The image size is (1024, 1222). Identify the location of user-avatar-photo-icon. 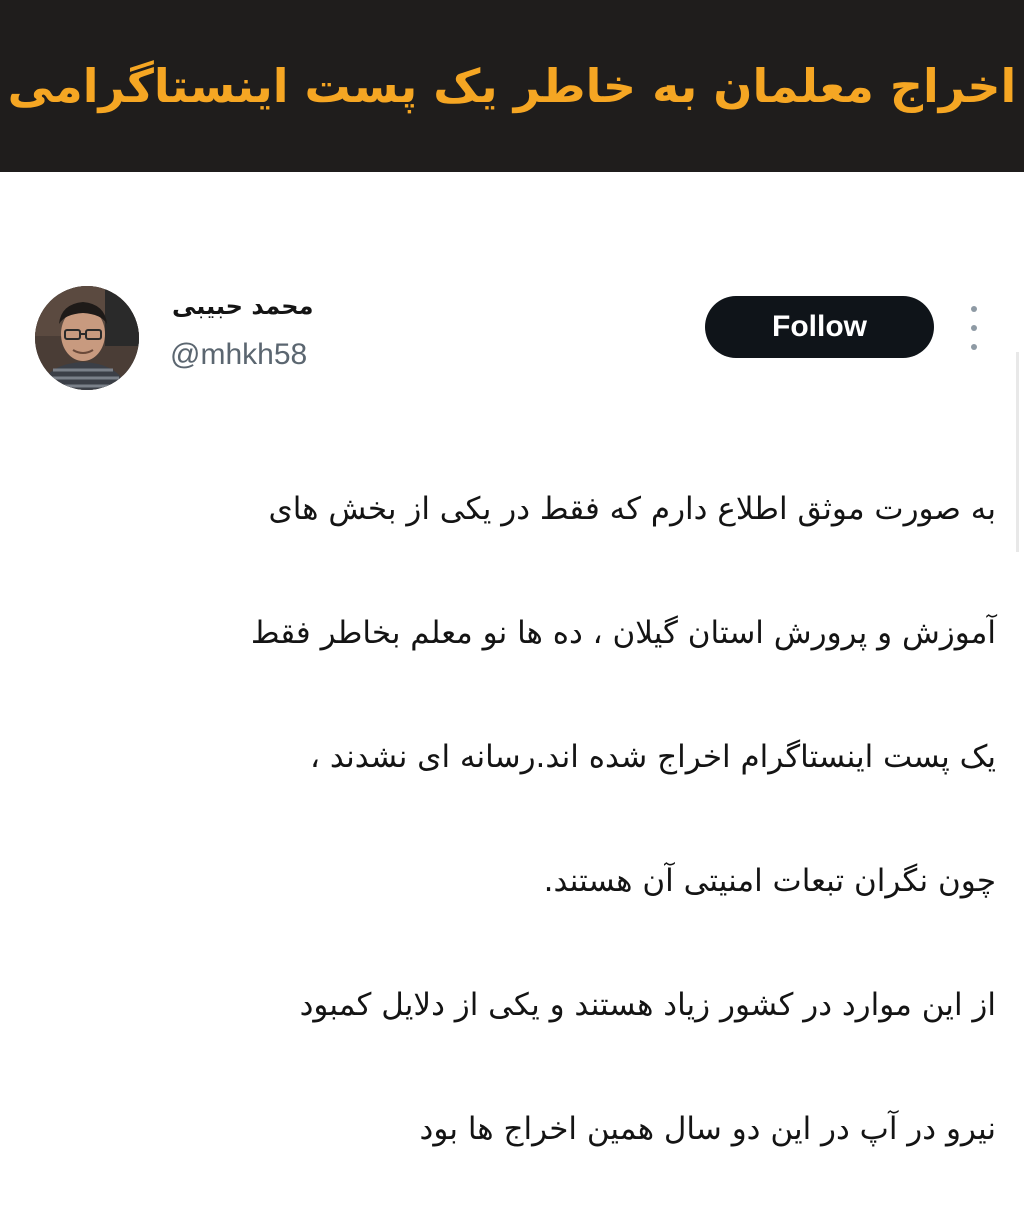
(87, 338).